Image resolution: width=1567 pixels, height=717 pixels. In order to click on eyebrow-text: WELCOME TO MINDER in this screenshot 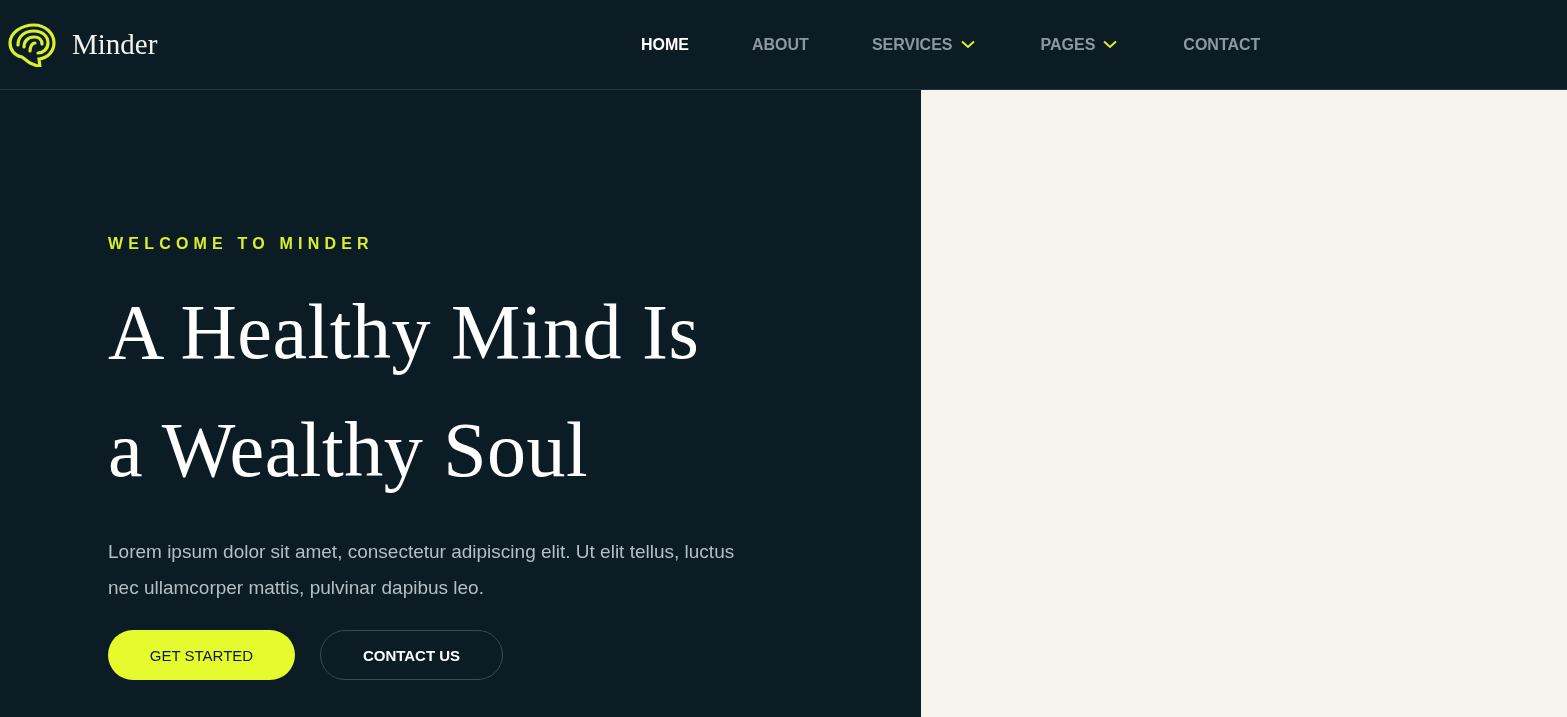, I will do `click(241, 244)`.